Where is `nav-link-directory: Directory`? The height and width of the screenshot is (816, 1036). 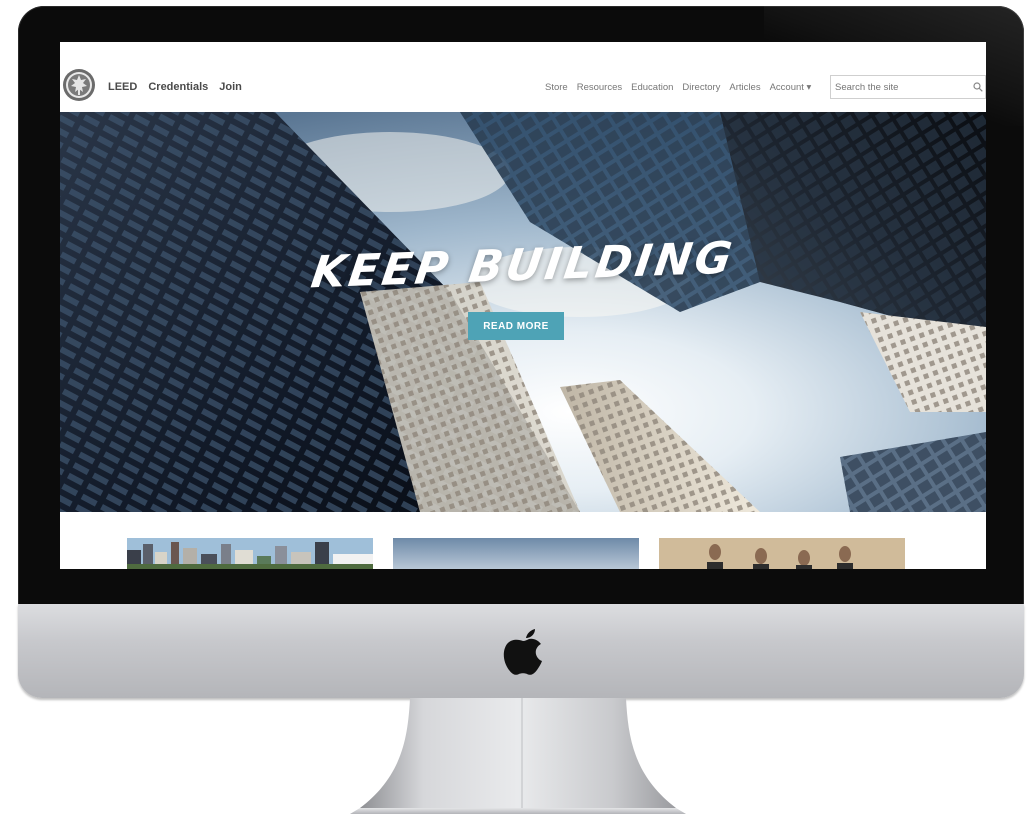 nav-link-directory: Directory is located at coordinates (701, 87).